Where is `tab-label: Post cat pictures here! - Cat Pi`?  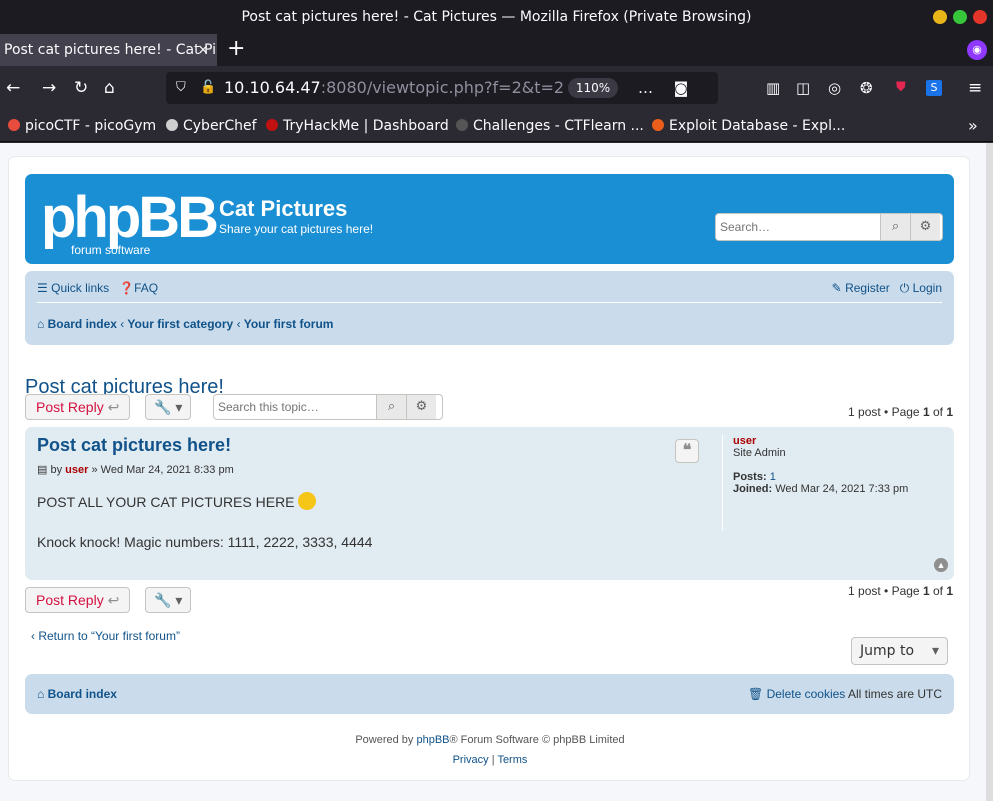 tab-label: Post cat pictures here! - Cat Pi is located at coordinates (110, 50).